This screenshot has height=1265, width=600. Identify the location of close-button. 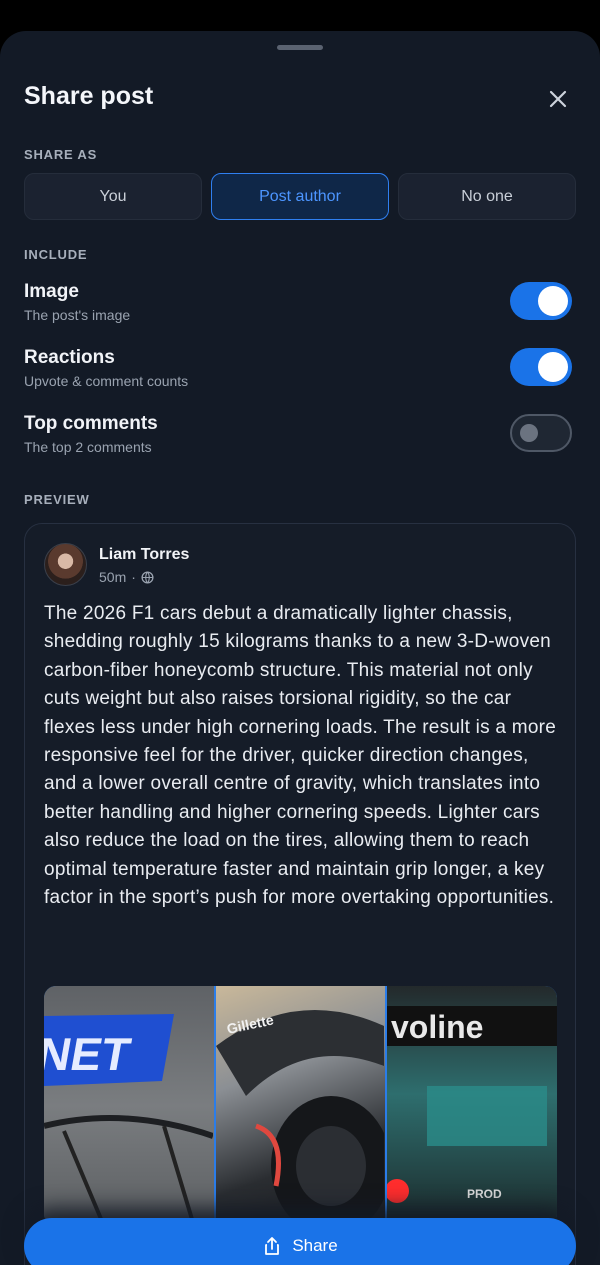
(558, 99).